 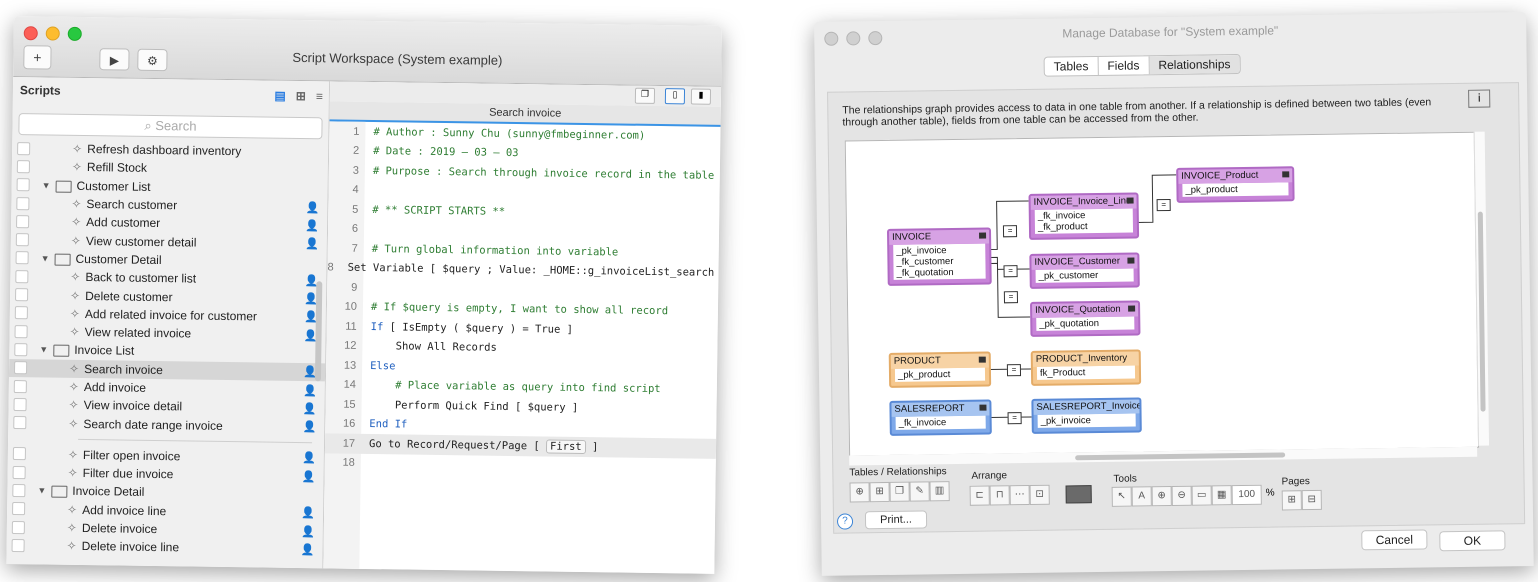 What do you see at coordinates (170, 126) in the screenshot?
I see `script-search-input: ⌕ Search` at bounding box center [170, 126].